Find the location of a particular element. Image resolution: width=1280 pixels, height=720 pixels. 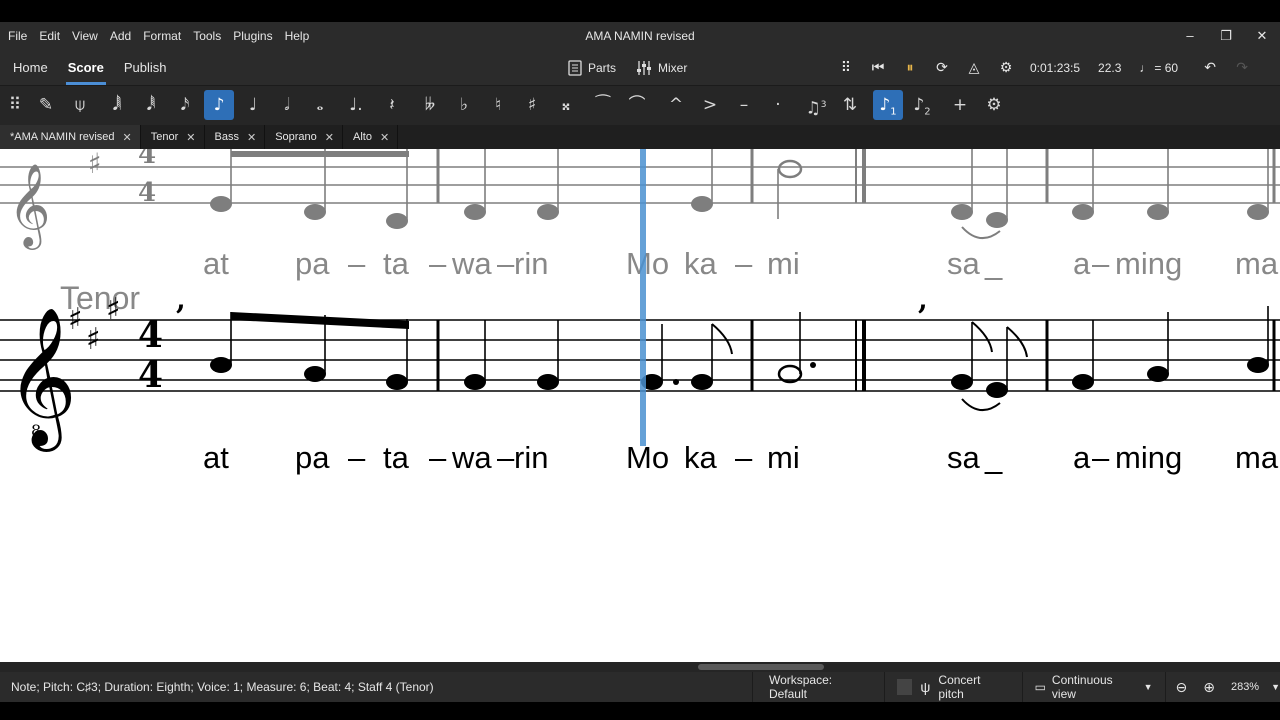

double-flat-icon: 𝄫 is located at coordinates (430, 105).